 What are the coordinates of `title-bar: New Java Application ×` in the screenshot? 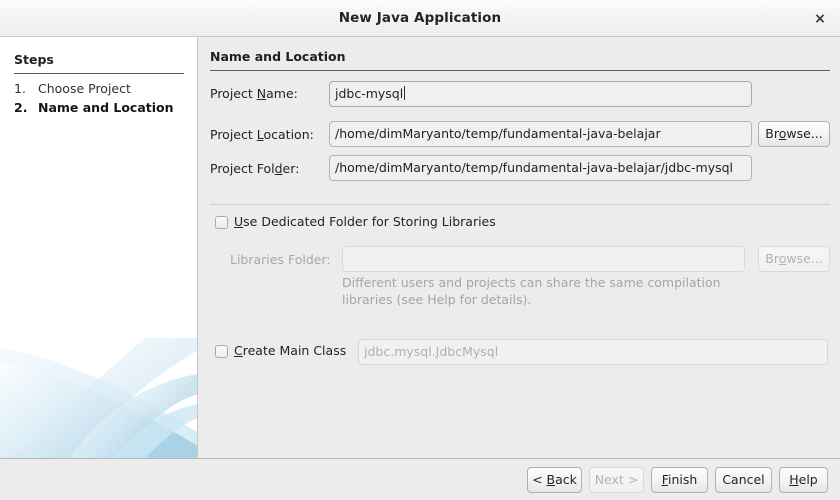 It's located at (420, 18).